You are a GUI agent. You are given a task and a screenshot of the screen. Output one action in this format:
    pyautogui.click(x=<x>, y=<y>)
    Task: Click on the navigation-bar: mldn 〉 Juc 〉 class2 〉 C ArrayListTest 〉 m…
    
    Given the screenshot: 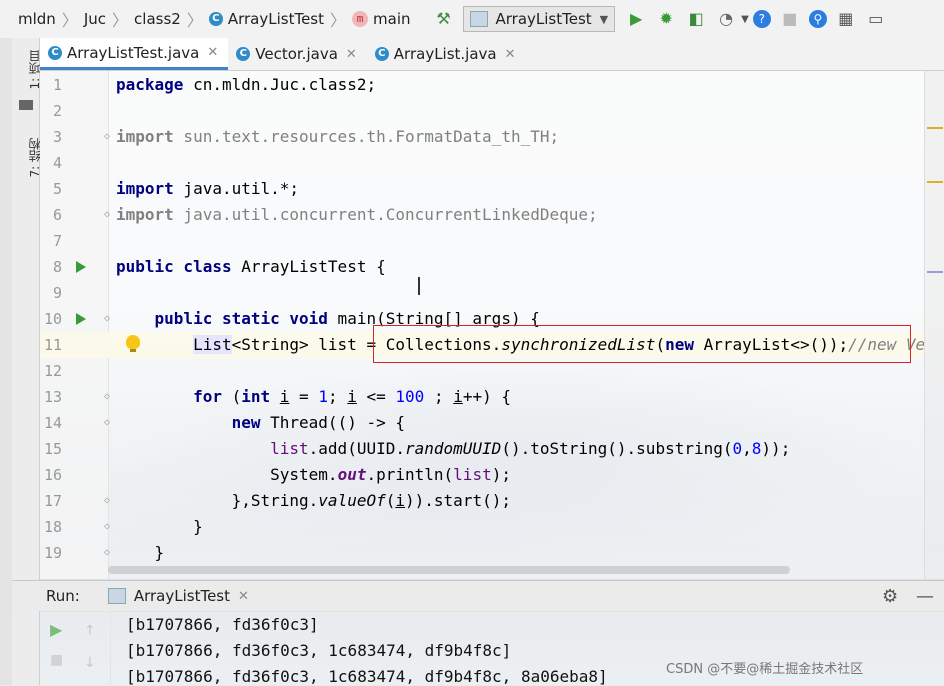 What is the action you would take?
    pyautogui.click(x=472, y=19)
    